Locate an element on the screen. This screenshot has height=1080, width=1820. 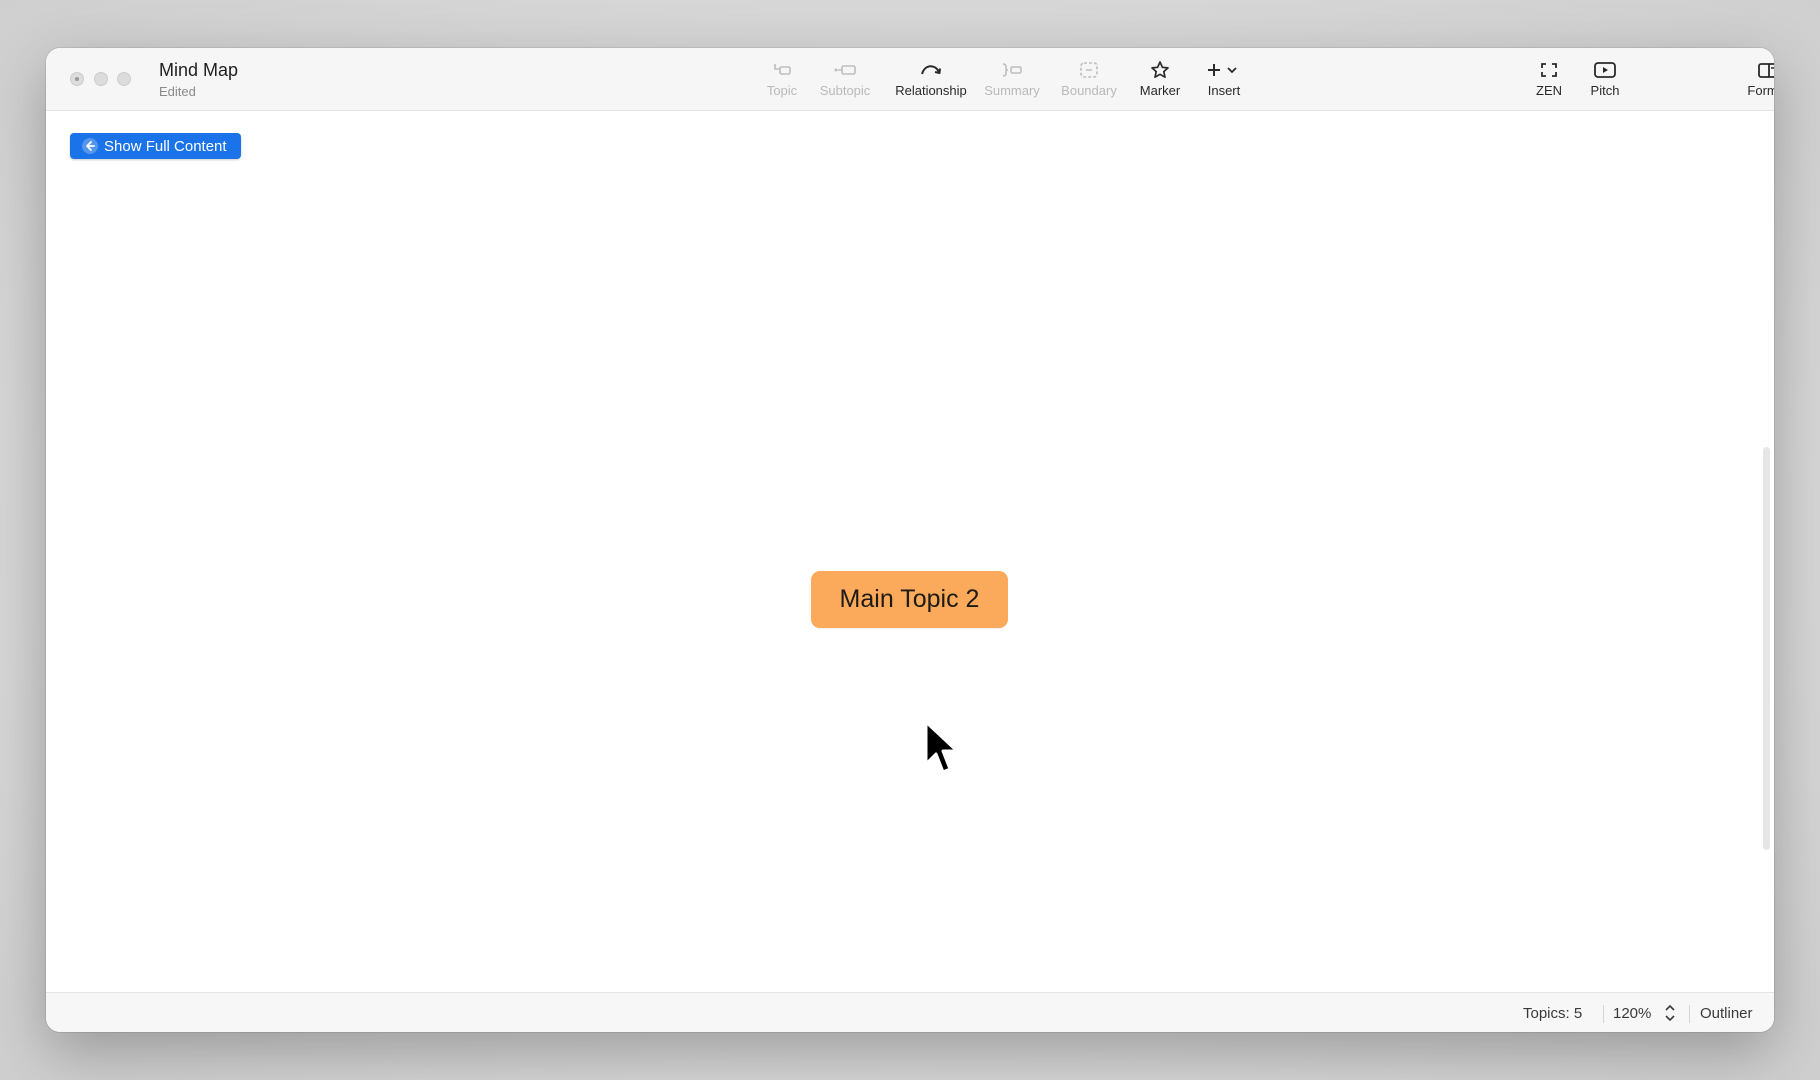
subtopic-icon is located at coordinates (845, 70).